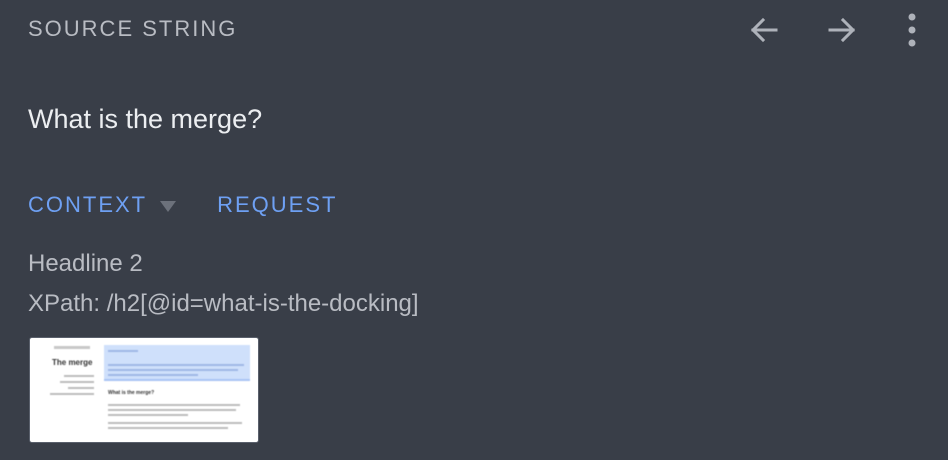 The width and height of the screenshot is (948, 460). I want to click on header-title: SOURCE STRING, so click(133, 28).